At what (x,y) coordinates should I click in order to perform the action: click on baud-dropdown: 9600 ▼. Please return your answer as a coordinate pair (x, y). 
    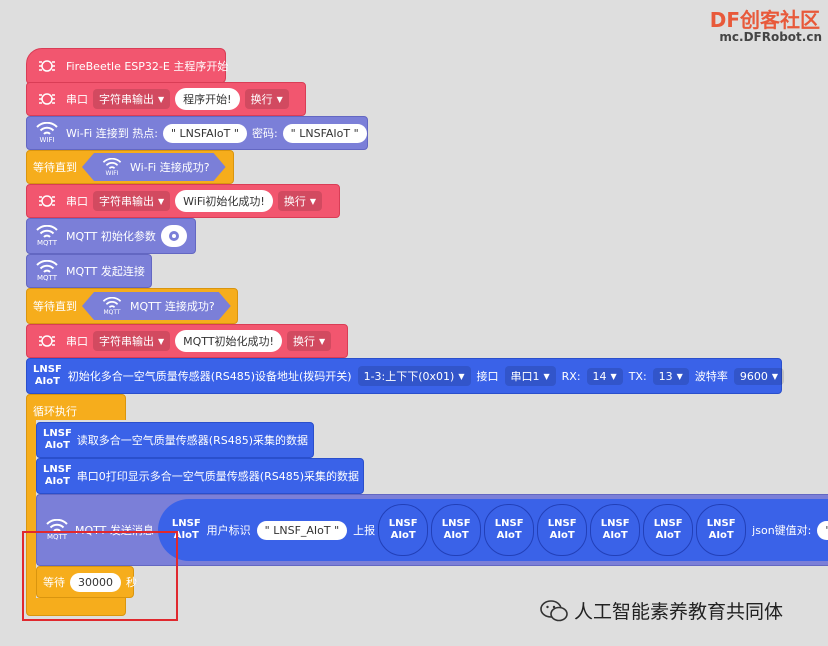
    Looking at the image, I should click on (758, 376).